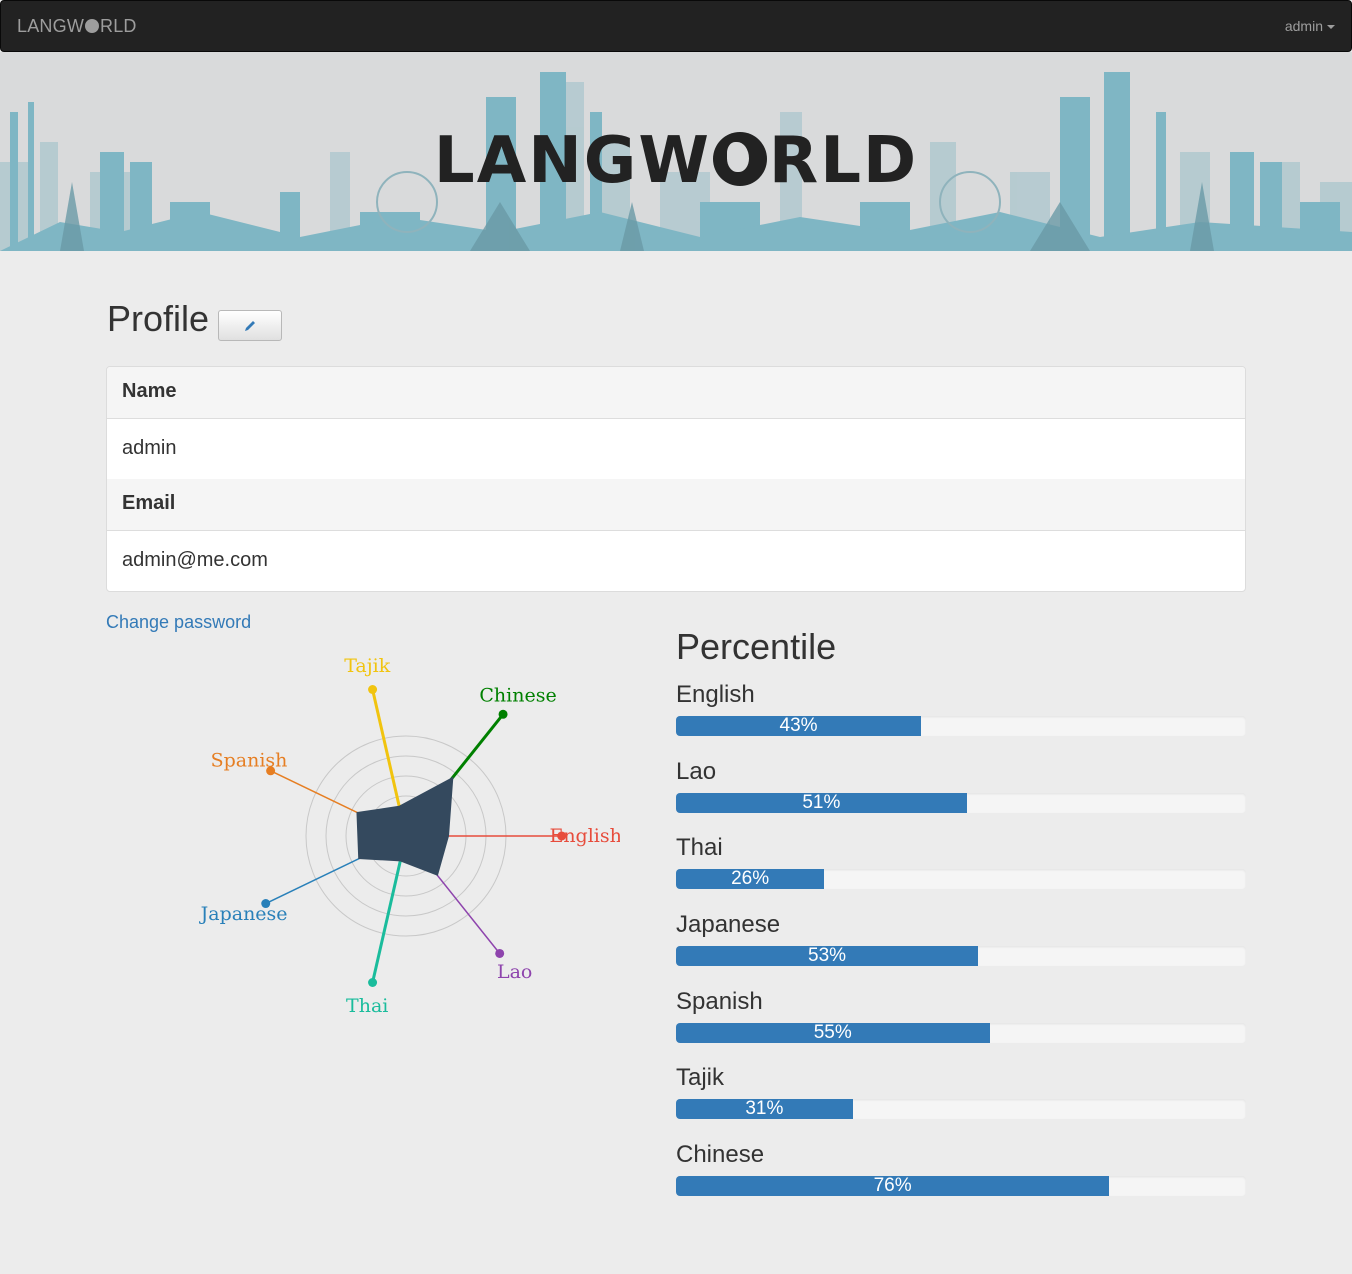  I want to click on percentile-row-lao: Lao 51%, so click(961, 795).